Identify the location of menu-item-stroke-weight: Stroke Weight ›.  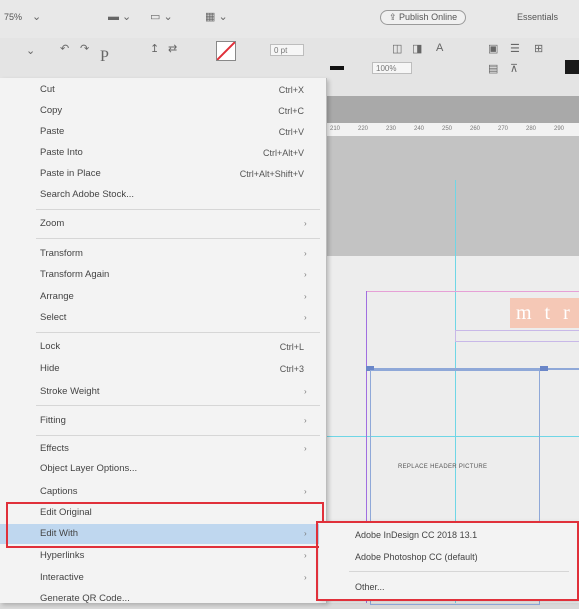
(163, 392).